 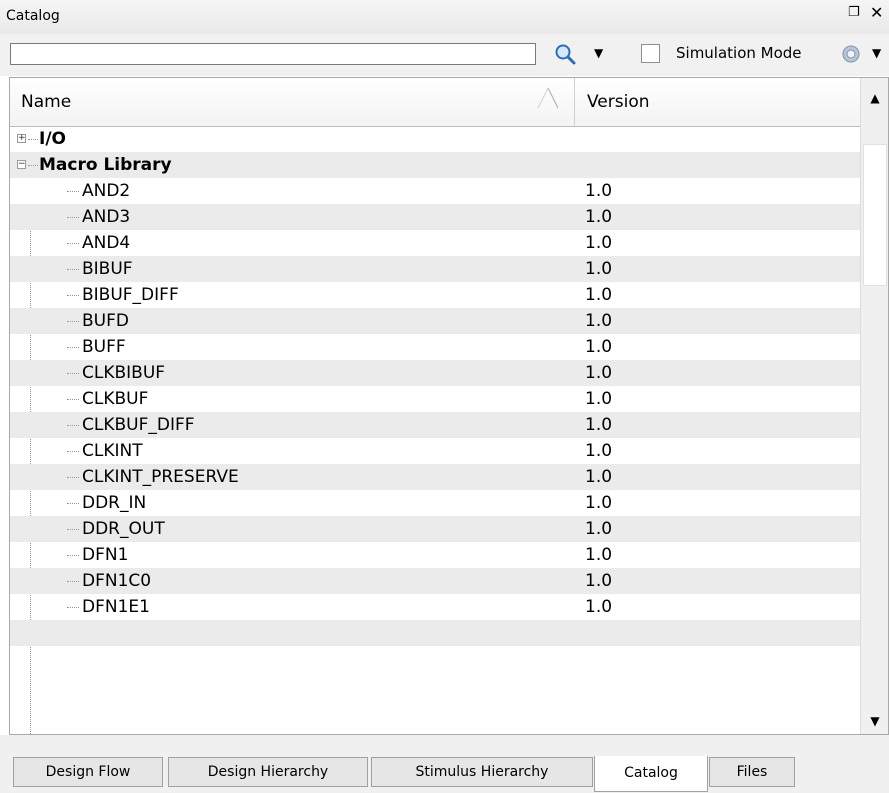 I want to click on item-name: CLKINT_PRESERVE, so click(x=160, y=477).